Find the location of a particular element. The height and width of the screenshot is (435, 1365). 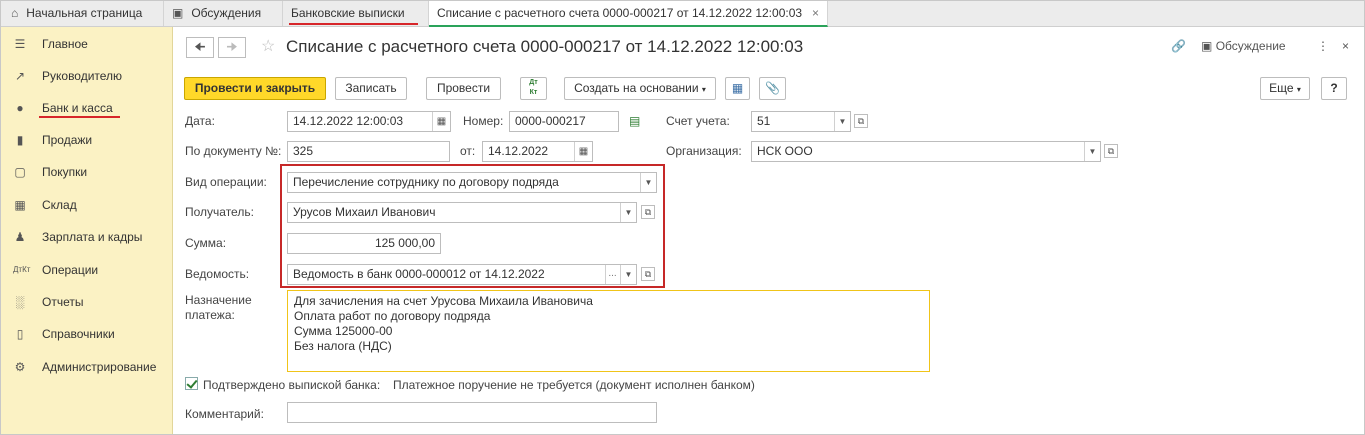

favorite-star-icon: ☆ is located at coordinates (268, 46).